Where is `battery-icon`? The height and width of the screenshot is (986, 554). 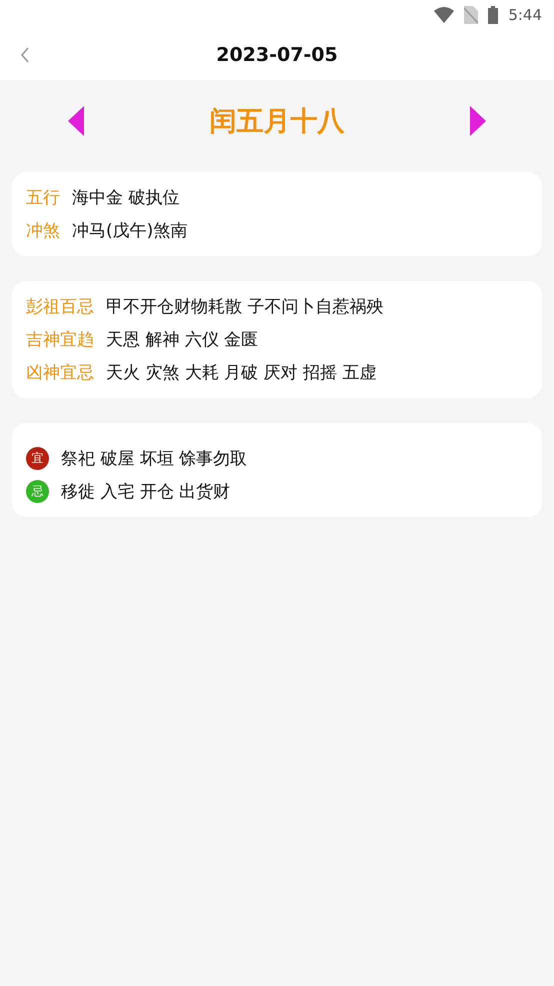 battery-icon is located at coordinates (493, 15).